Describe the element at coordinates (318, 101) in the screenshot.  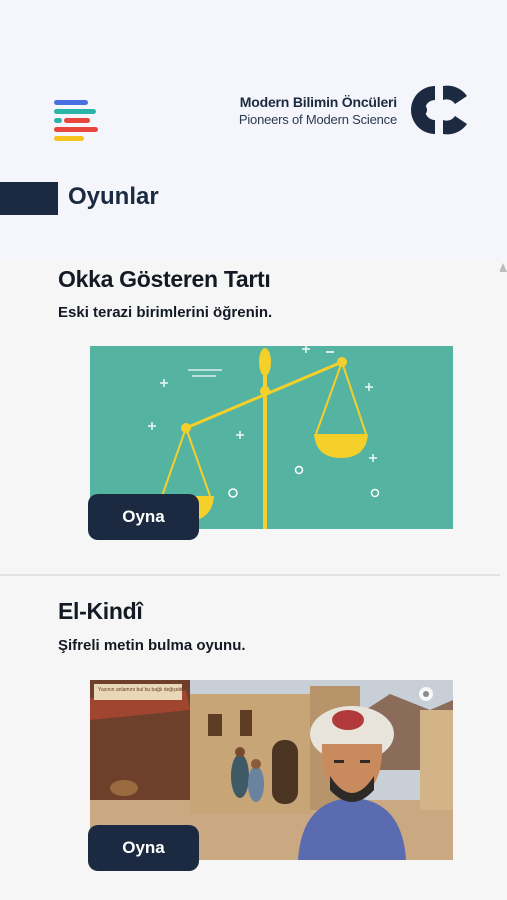
I see `brand-title: Modern Bilimin Öncüleri` at that location.